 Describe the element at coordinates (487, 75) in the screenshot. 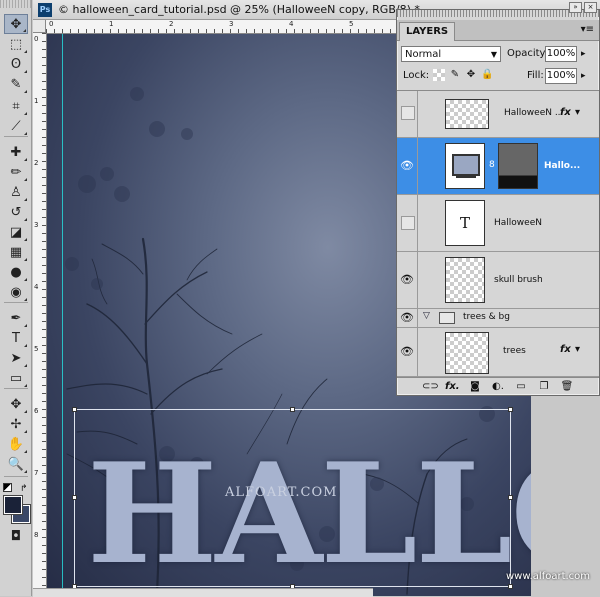

I see `lock-all-icon: 🔒` at that location.